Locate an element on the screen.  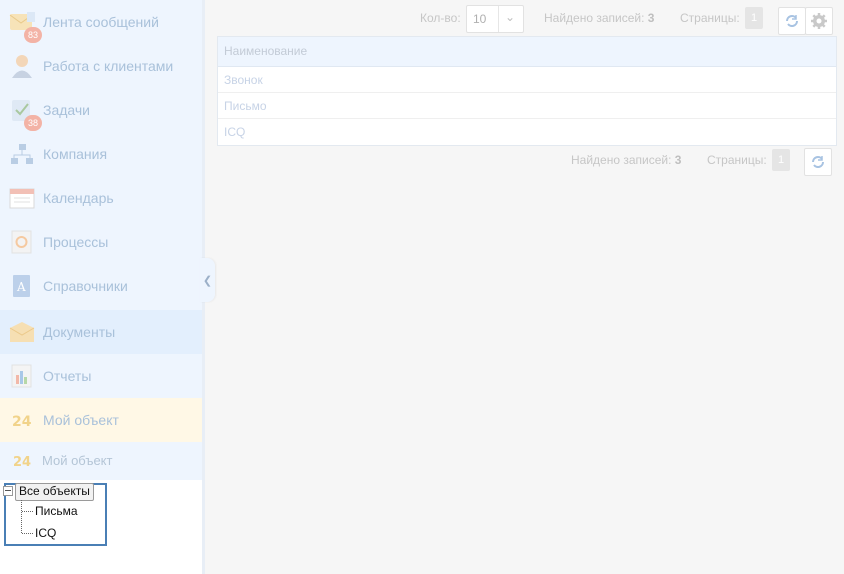
qty-select-divider is located at coordinates (498, 19).